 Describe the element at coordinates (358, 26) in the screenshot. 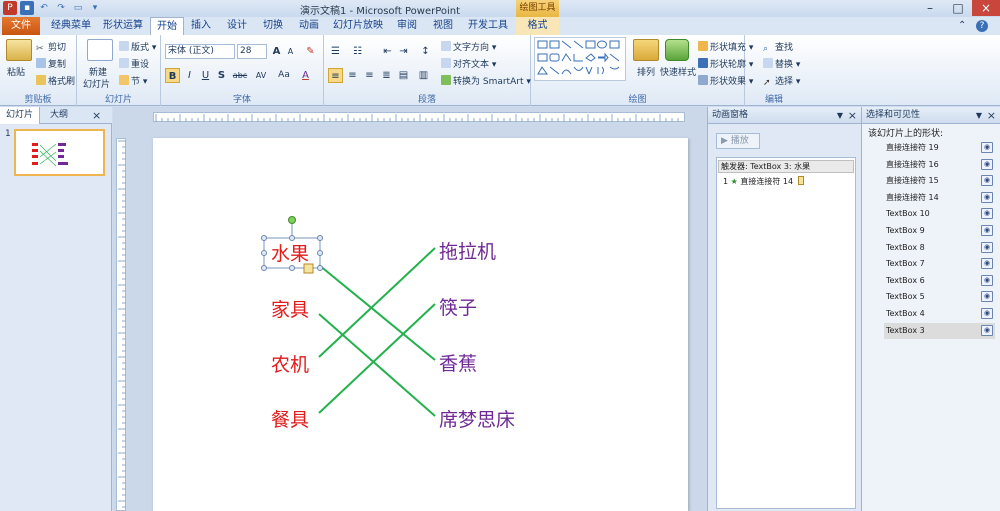

I see `tab-slideshow: 幻灯片放映` at that location.